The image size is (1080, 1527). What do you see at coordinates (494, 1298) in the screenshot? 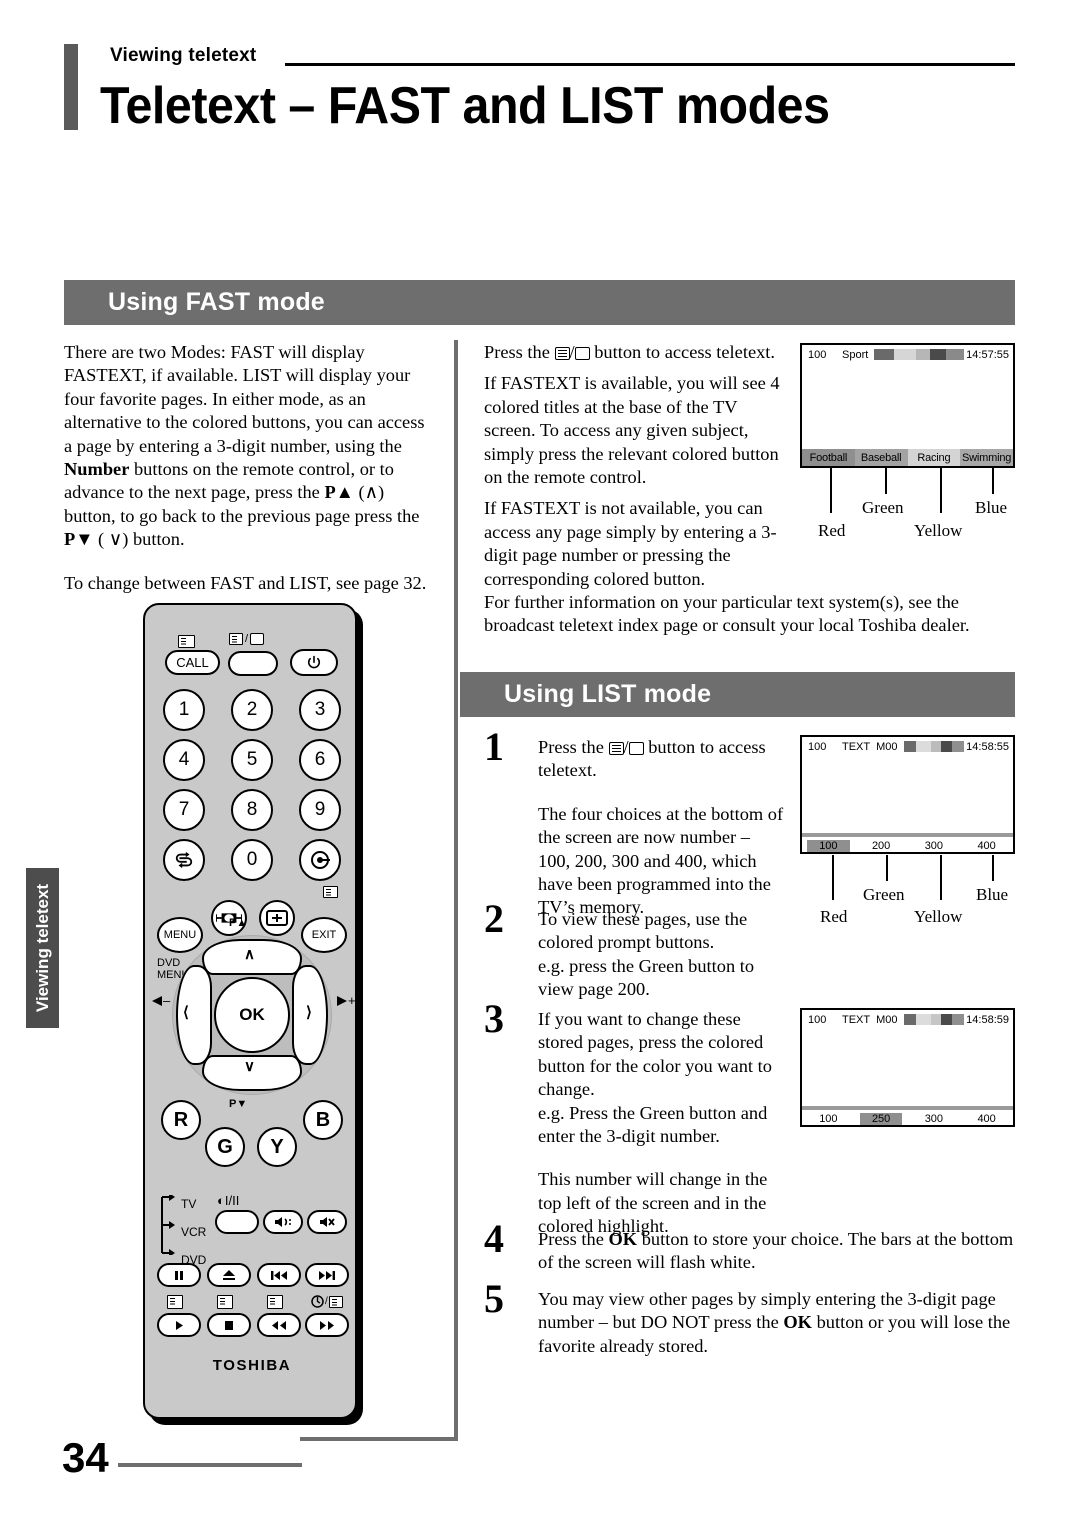
I see `list-step-5-number: 5` at bounding box center [494, 1298].